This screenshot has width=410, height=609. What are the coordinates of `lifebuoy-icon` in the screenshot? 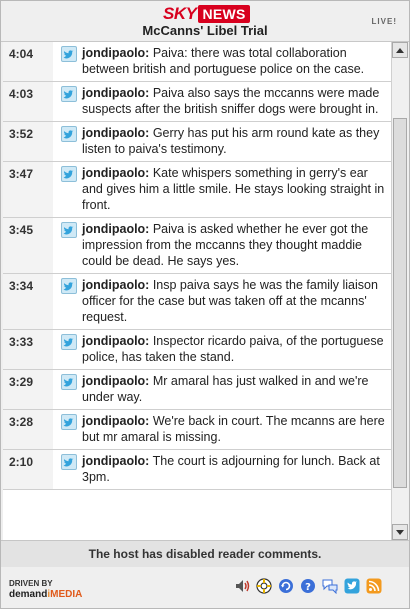 It's located at (264, 586).